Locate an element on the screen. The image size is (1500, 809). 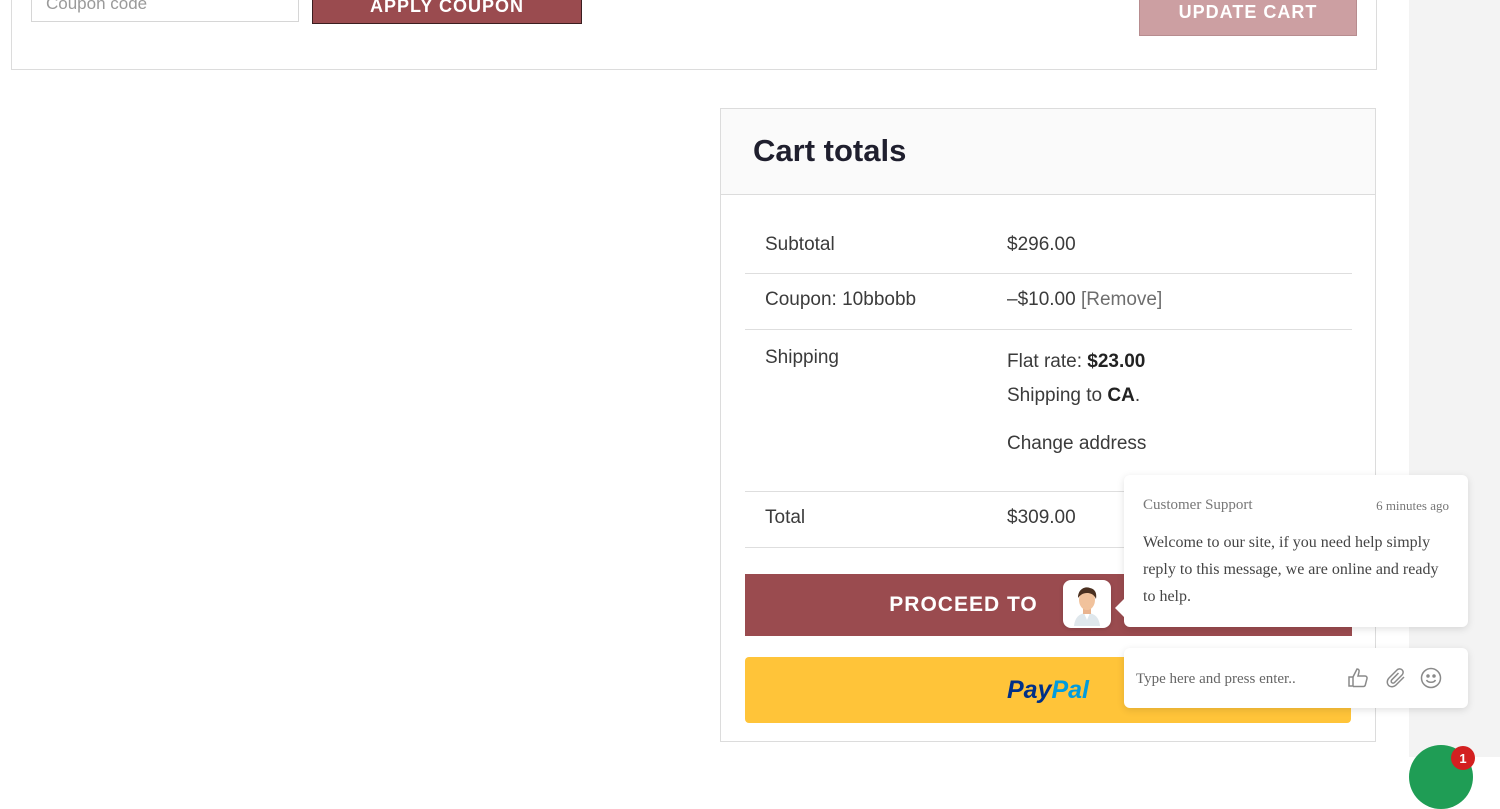
shipping-destination: Shipping to CA. is located at coordinates (1073, 396).